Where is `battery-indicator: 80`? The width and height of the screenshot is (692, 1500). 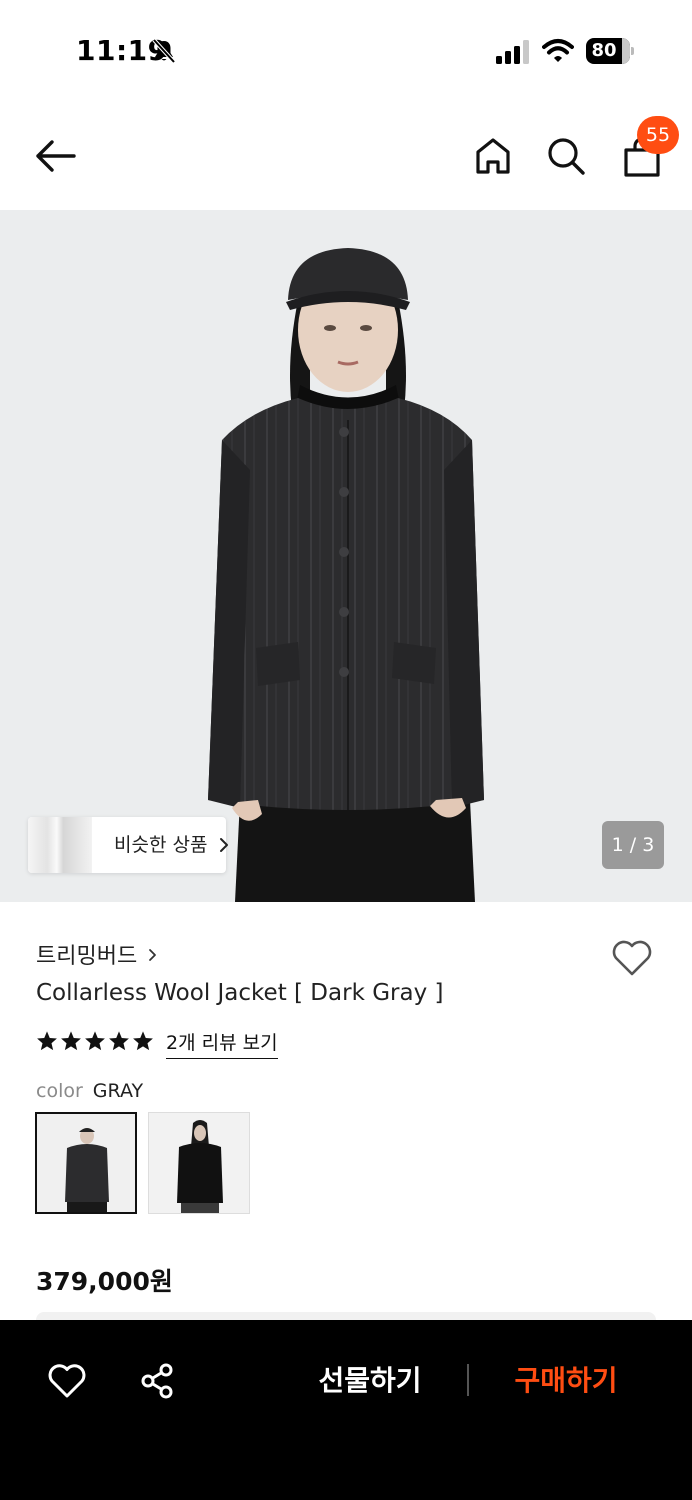
battery-indicator: 80 is located at coordinates (610, 51).